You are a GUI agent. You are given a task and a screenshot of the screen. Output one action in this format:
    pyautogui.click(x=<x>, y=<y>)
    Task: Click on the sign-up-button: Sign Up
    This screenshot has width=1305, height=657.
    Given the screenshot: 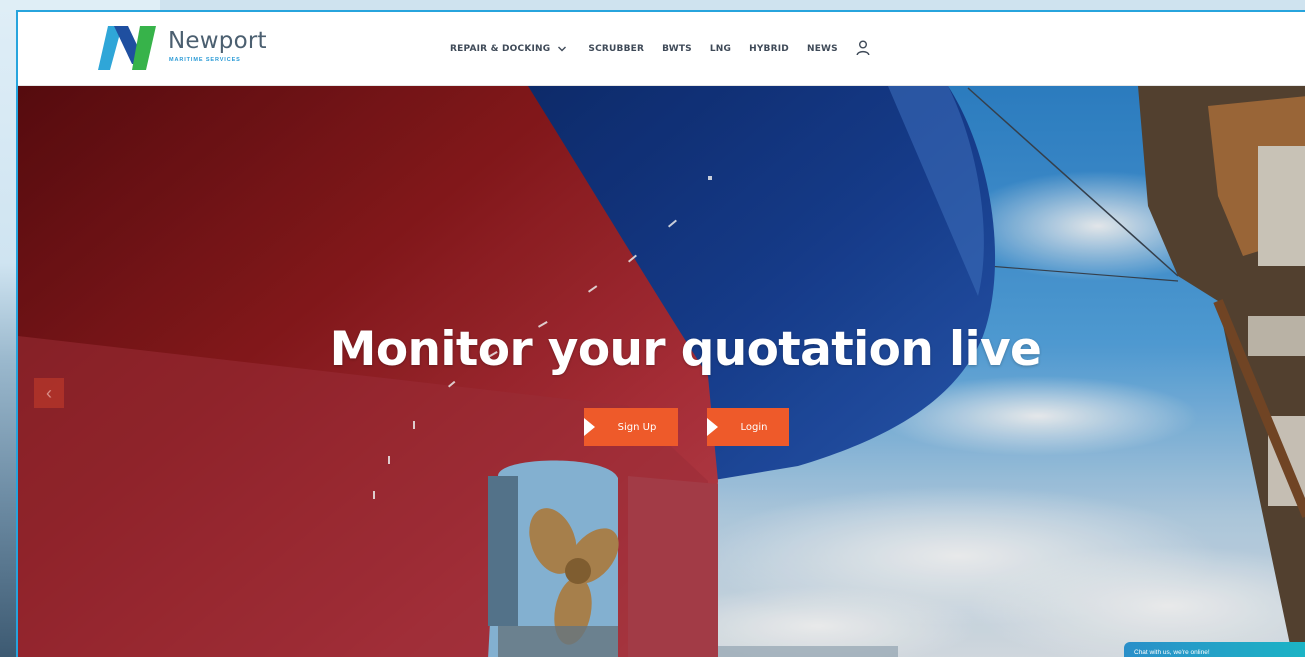 What is the action you would take?
    pyautogui.click(x=631, y=427)
    